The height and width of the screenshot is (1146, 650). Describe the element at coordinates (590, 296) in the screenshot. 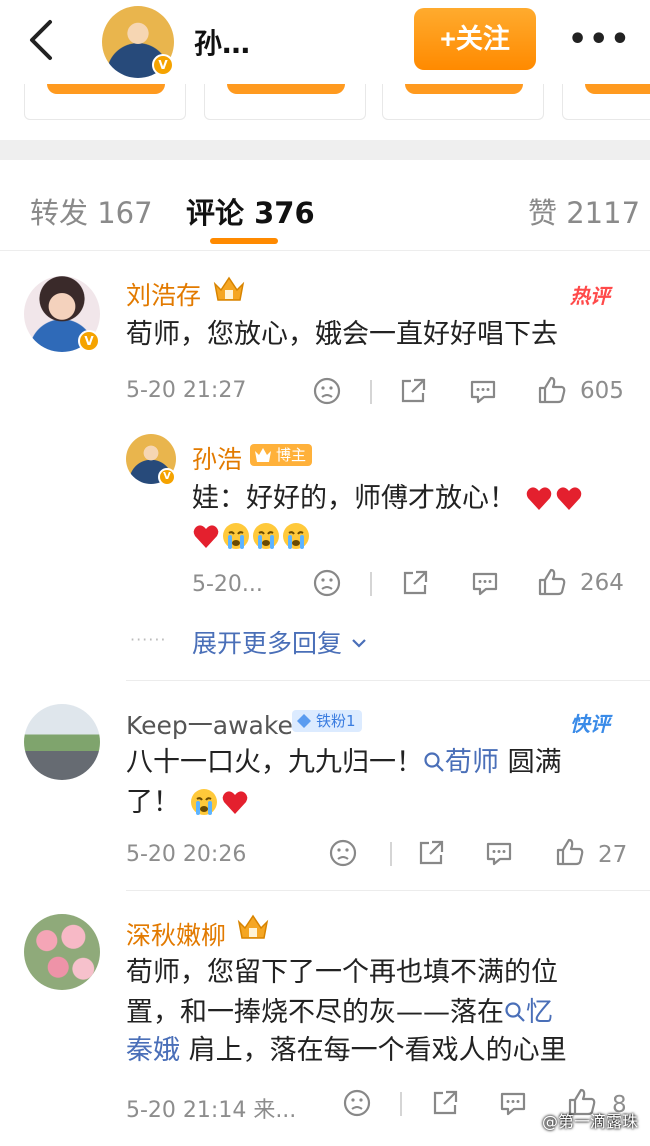

I see `hot-comment-tag: 热评` at that location.